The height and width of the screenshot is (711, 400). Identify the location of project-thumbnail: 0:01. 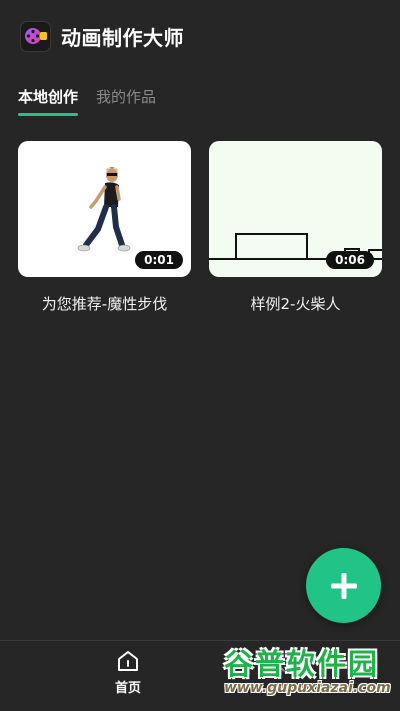
(104, 209).